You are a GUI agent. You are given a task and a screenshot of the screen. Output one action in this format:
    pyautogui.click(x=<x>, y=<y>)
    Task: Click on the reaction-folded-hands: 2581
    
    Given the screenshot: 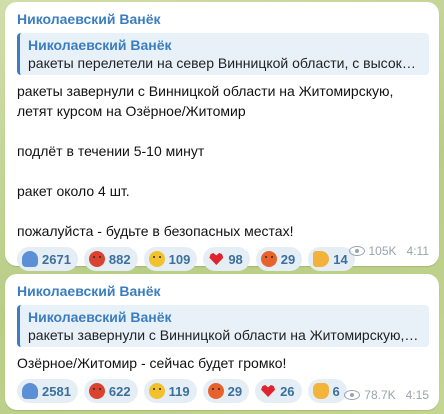 What is the action you would take?
    pyautogui.click(x=47, y=391)
    